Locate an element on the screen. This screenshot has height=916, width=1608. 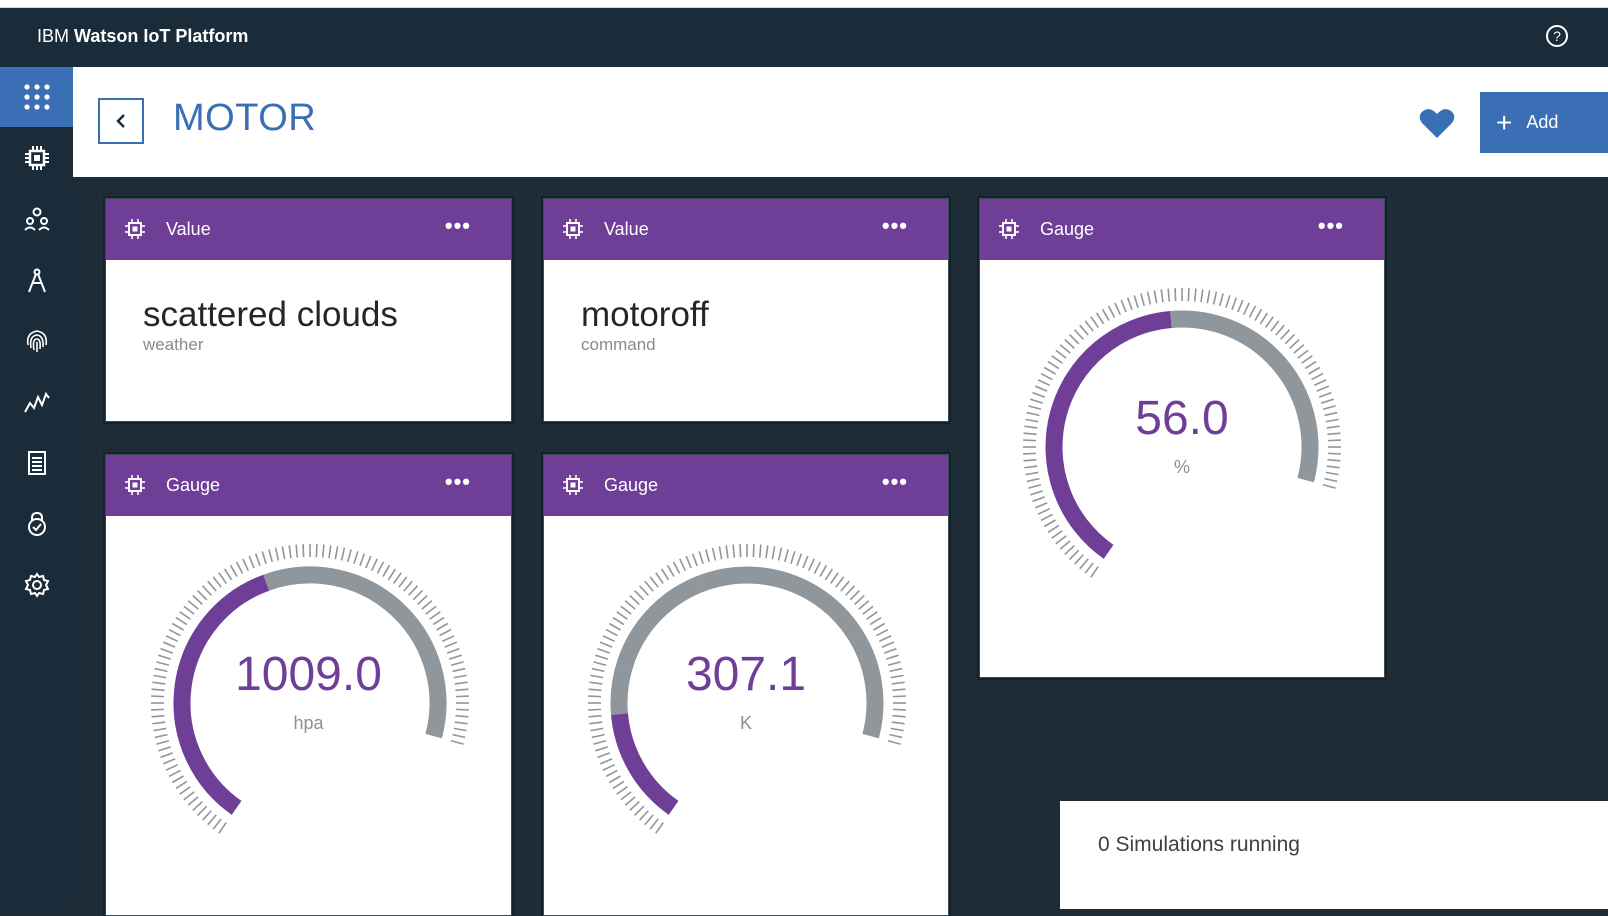
gauge-value: 56.0 is located at coordinates (1182, 418).